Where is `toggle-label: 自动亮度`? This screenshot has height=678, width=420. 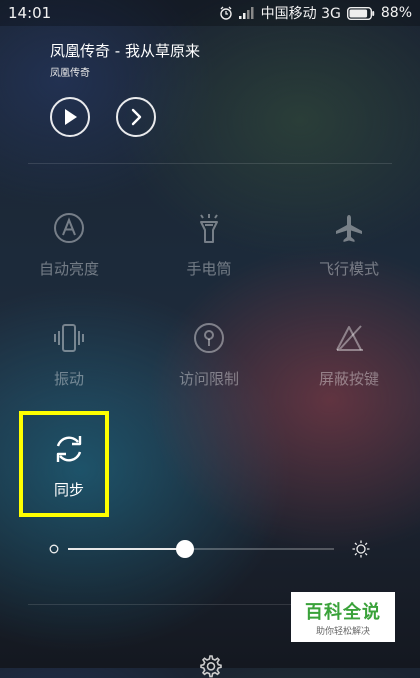 toggle-label: 自动亮度 is located at coordinates (68, 269).